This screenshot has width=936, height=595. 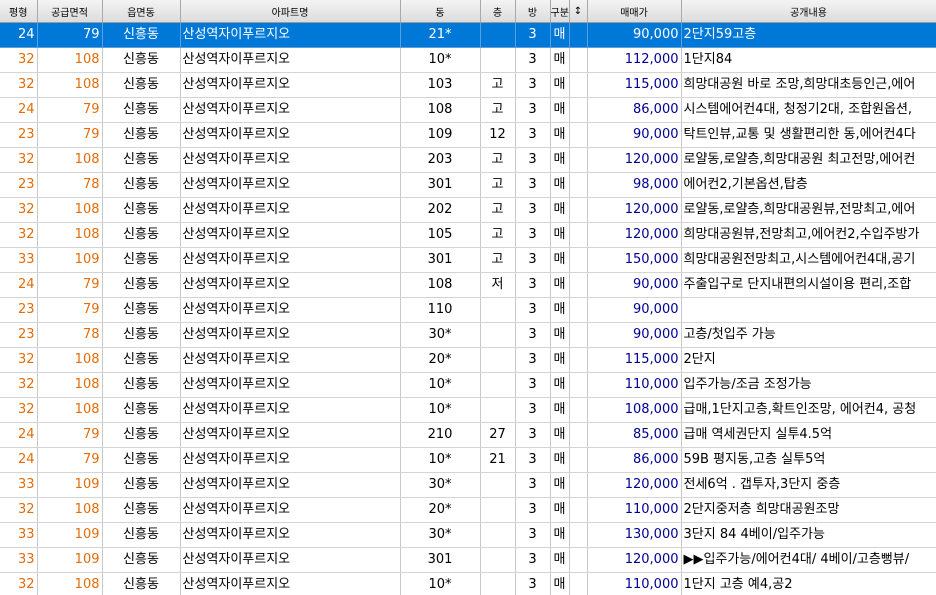 What do you see at coordinates (70, 560) in the screenshot?
I see `cell-supply-area: 109` at bounding box center [70, 560].